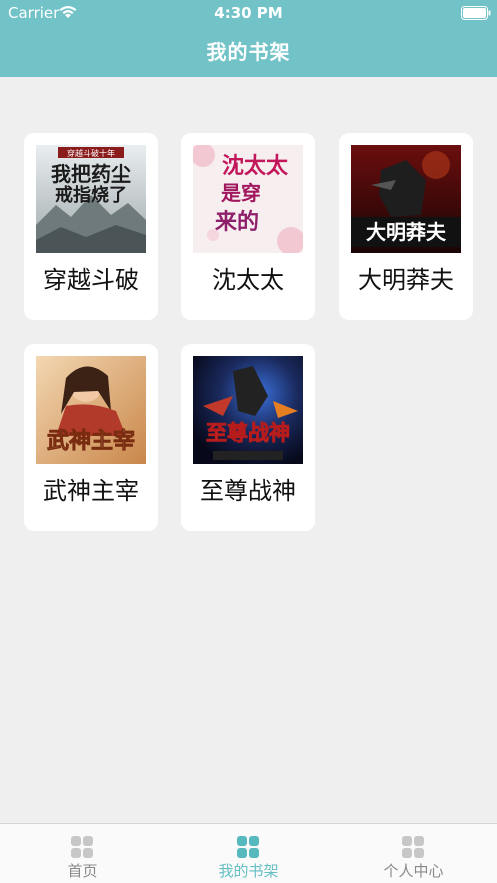 The height and width of the screenshot is (883, 497). What do you see at coordinates (248, 491) in the screenshot?
I see `book-title: 至尊战神` at bounding box center [248, 491].